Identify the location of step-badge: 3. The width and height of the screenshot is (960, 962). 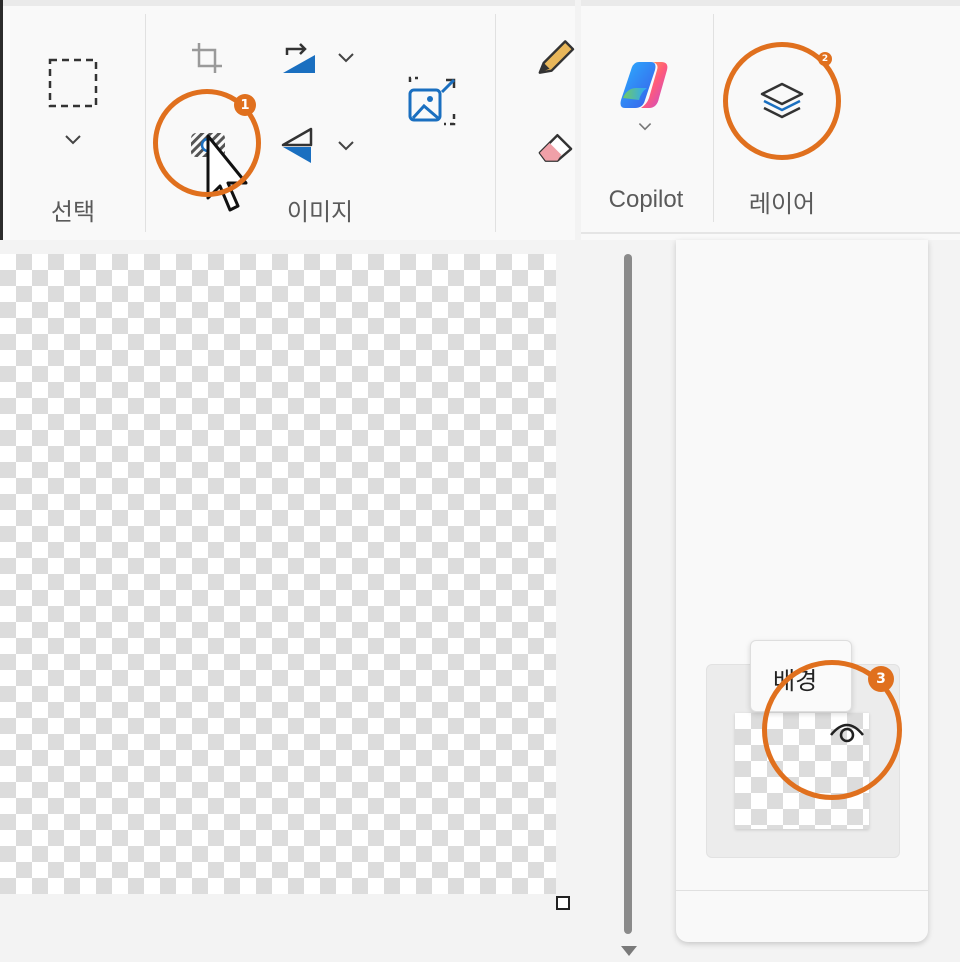
(881, 679).